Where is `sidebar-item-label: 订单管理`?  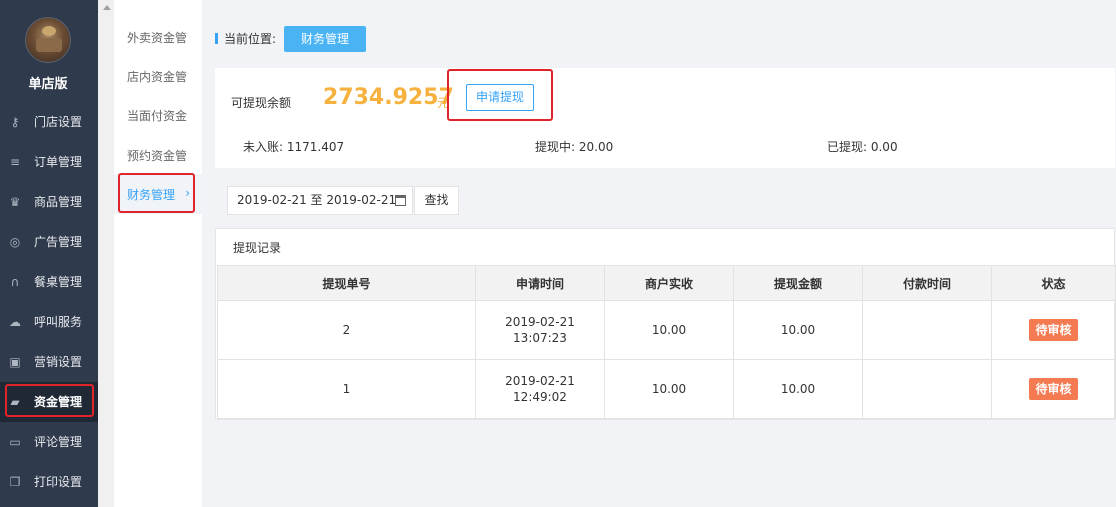 sidebar-item-label: 订单管理 is located at coordinates (58, 162).